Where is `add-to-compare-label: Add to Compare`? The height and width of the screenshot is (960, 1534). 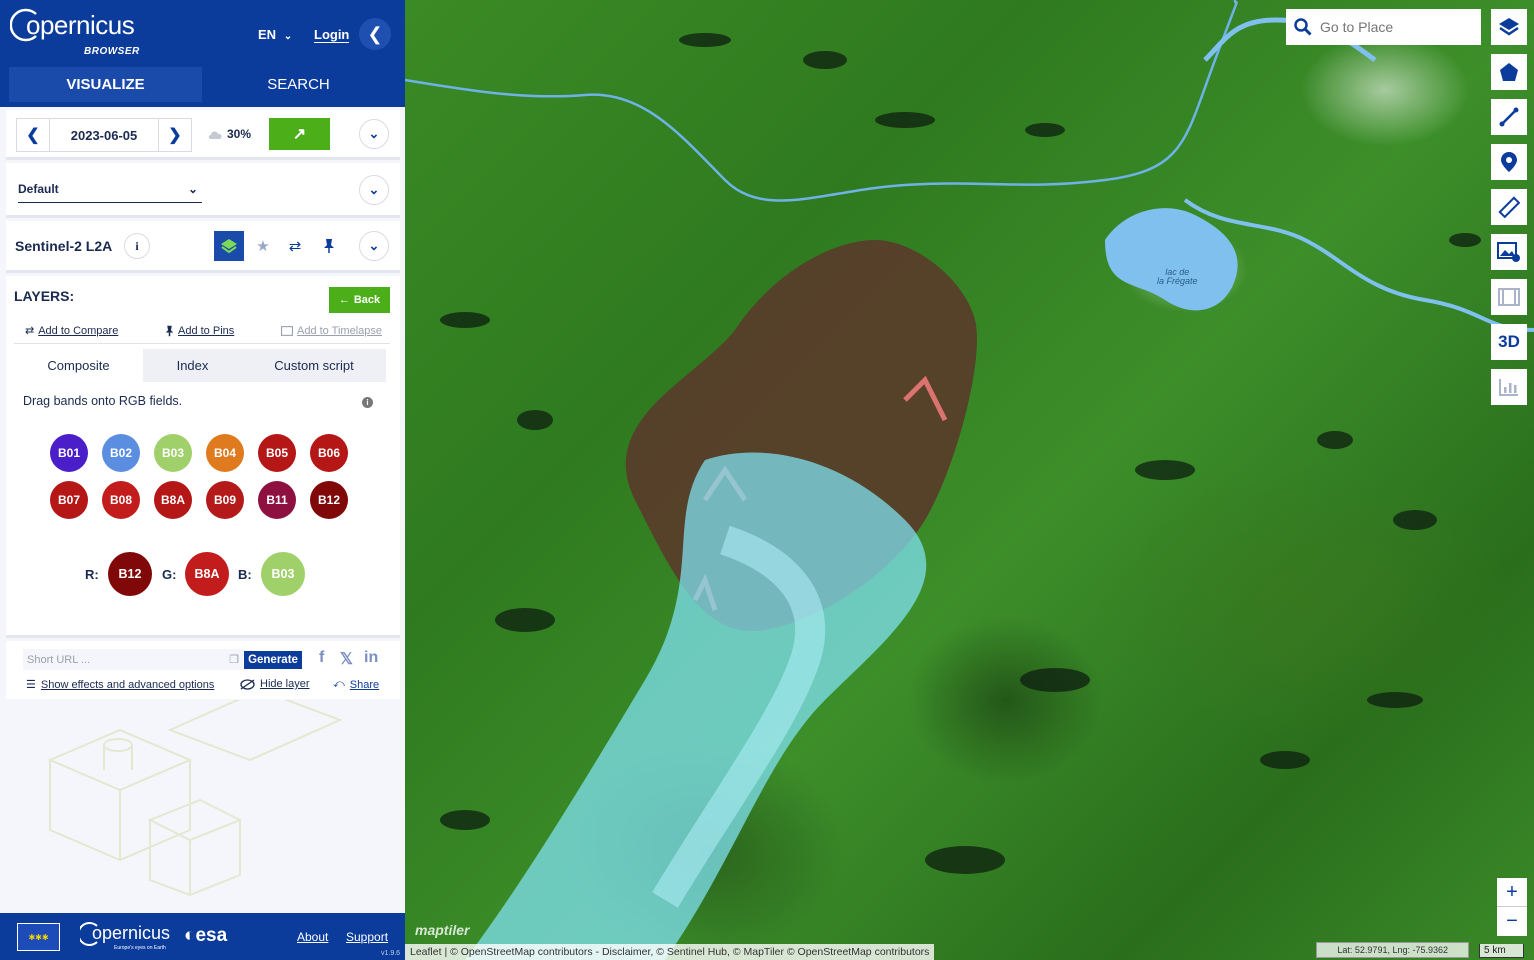
add-to-compare-label: Add to Compare is located at coordinates (78, 330).